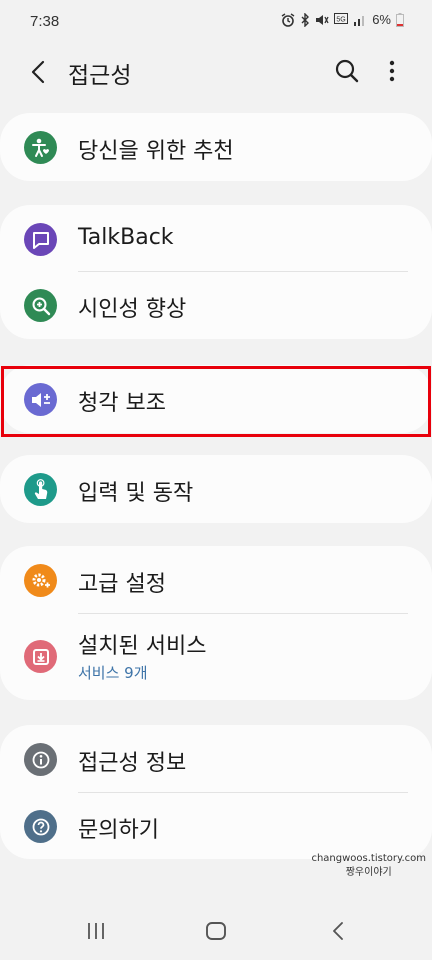 The height and width of the screenshot is (960, 432). What do you see at coordinates (156, 151) in the screenshot?
I see `list-item-label: 당신을 위한 추천` at bounding box center [156, 151].